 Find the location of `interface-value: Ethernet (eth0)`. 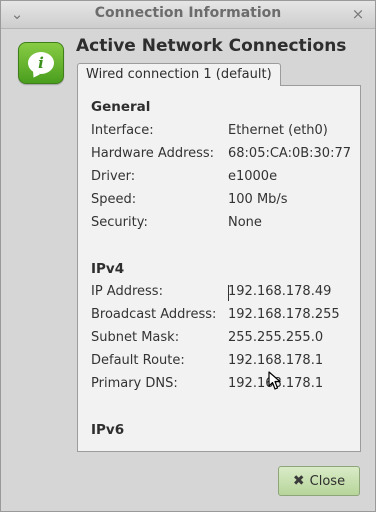

interface-value: Ethernet (eth0) is located at coordinates (278, 130).